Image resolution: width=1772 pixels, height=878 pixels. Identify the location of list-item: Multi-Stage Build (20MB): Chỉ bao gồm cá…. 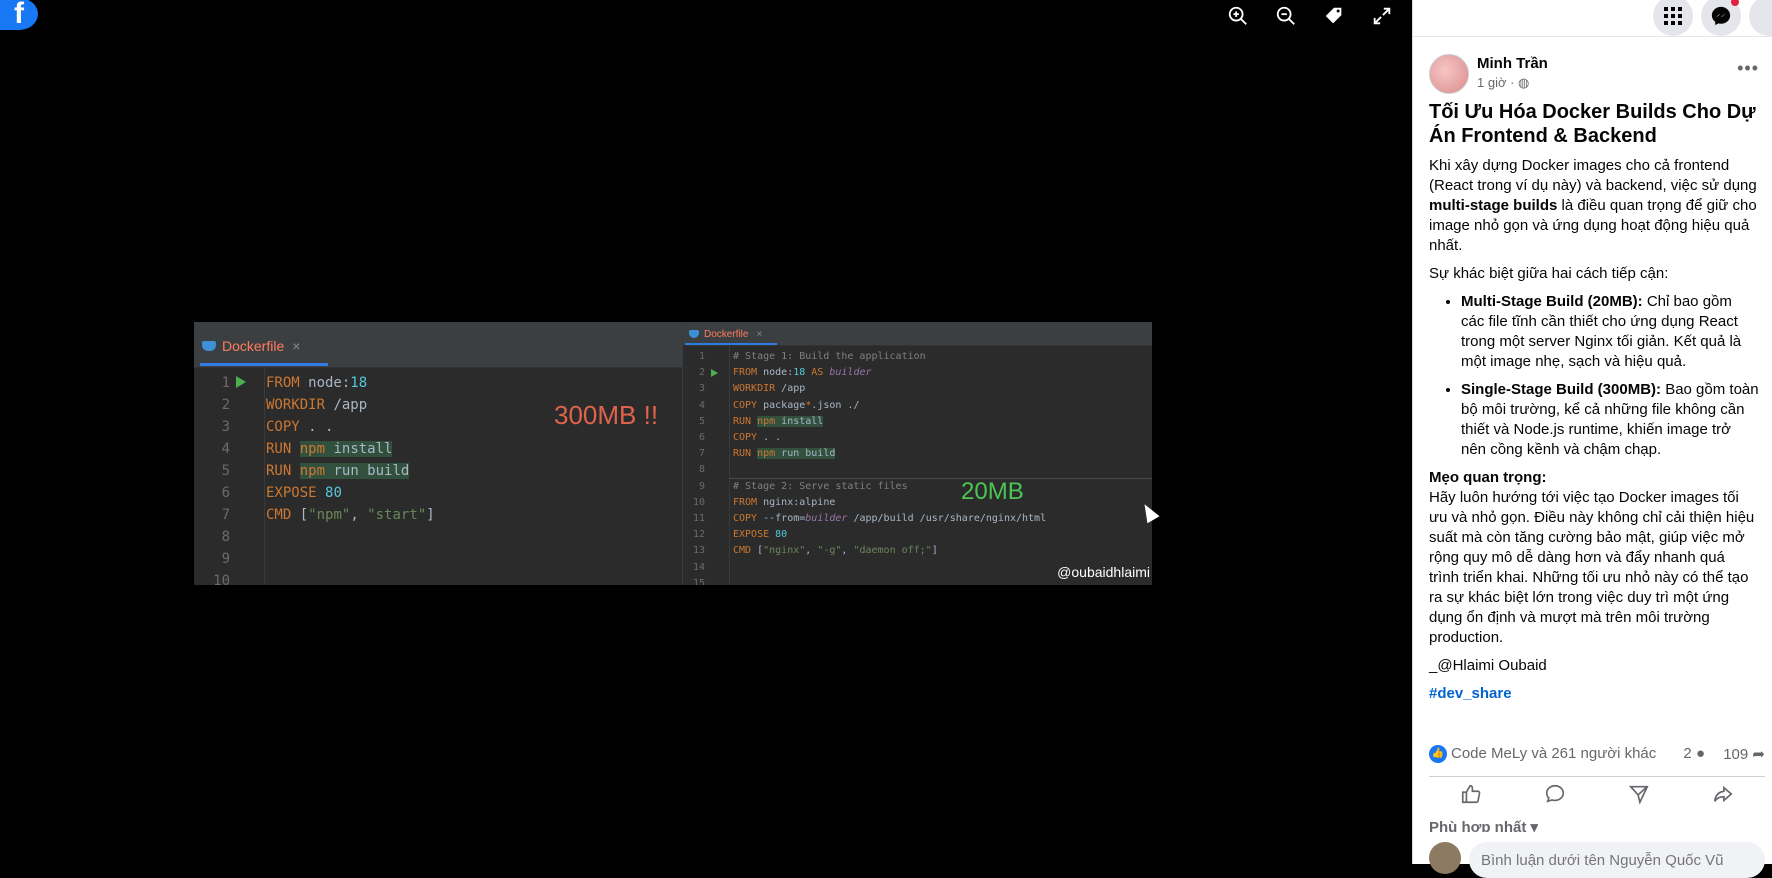
(1610, 332).